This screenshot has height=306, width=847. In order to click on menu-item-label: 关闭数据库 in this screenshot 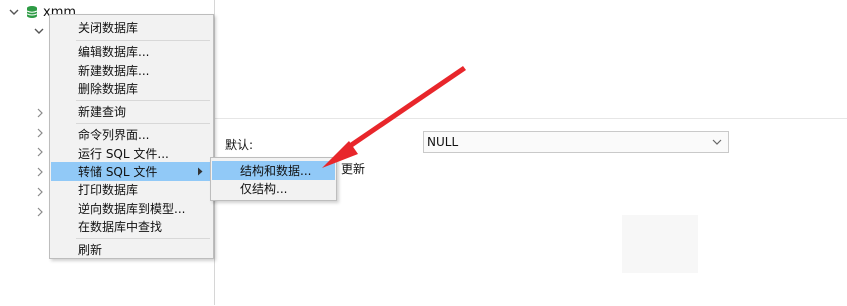, I will do `click(108, 28)`.